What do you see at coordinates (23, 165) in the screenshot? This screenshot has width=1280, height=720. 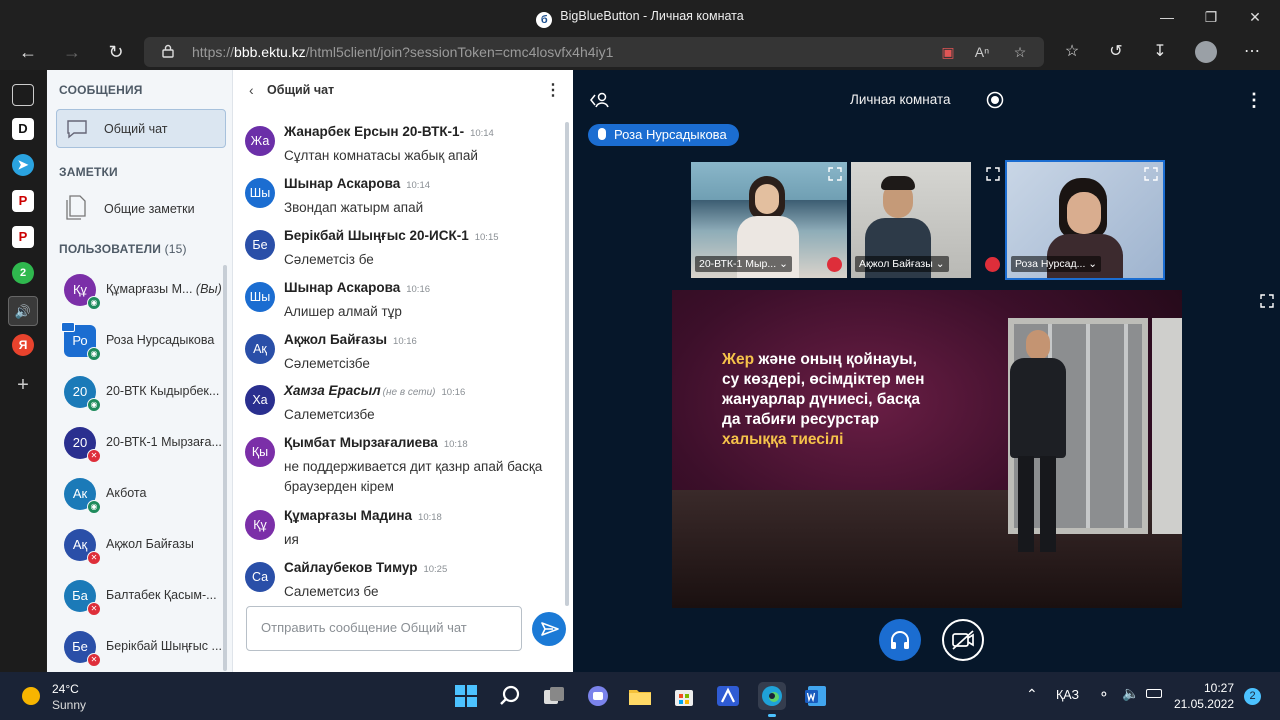 I see `telegram-icon: ➤` at bounding box center [23, 165].